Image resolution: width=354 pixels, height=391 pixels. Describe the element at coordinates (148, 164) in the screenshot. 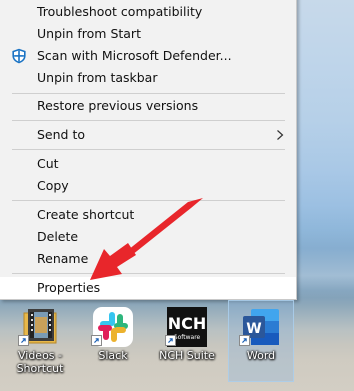

I see `menu-item-cut: Cut` at that location.